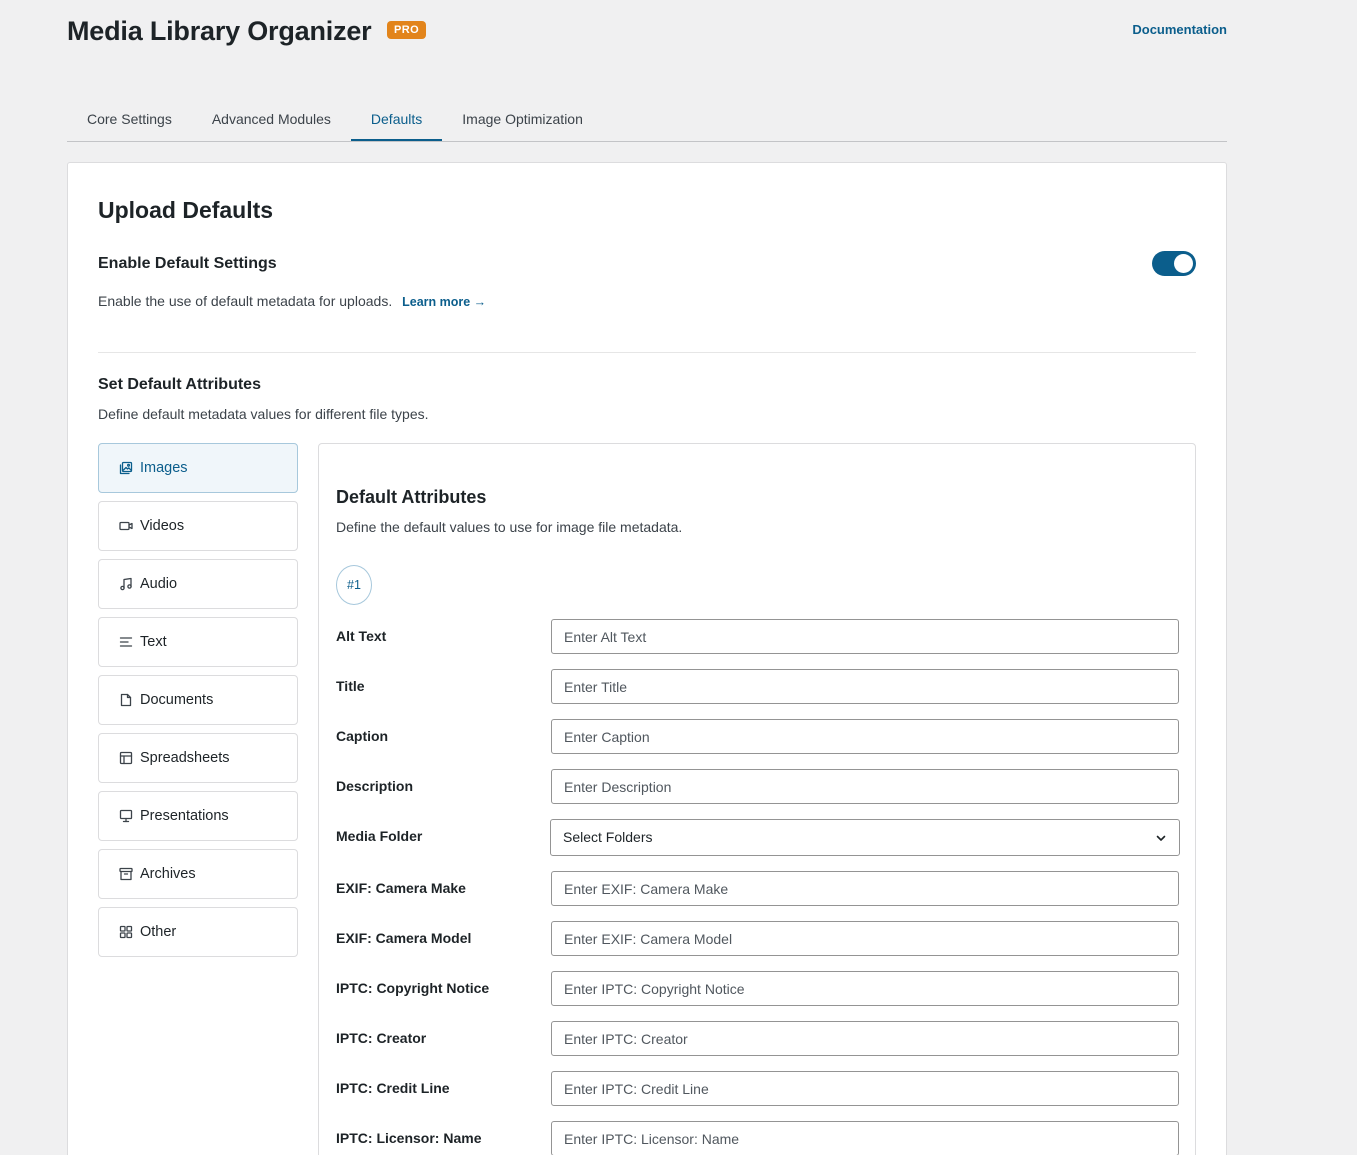  What do you see at coordinates (198, 642) in the screenshot?
I see `file-type-text: Text` at bounding box center [198, 642].